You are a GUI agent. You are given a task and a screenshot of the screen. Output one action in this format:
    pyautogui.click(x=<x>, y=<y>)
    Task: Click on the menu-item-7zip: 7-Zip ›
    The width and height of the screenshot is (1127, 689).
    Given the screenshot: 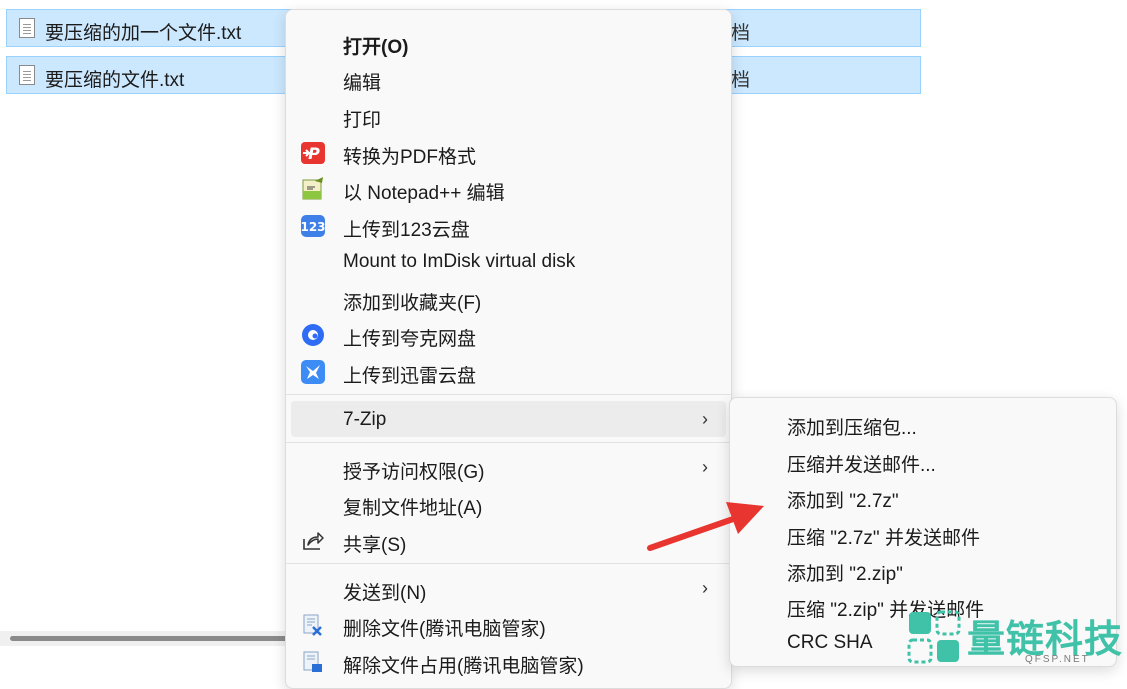 What is the action you would take?
    pyautogui.click(x=508, y=419)
    